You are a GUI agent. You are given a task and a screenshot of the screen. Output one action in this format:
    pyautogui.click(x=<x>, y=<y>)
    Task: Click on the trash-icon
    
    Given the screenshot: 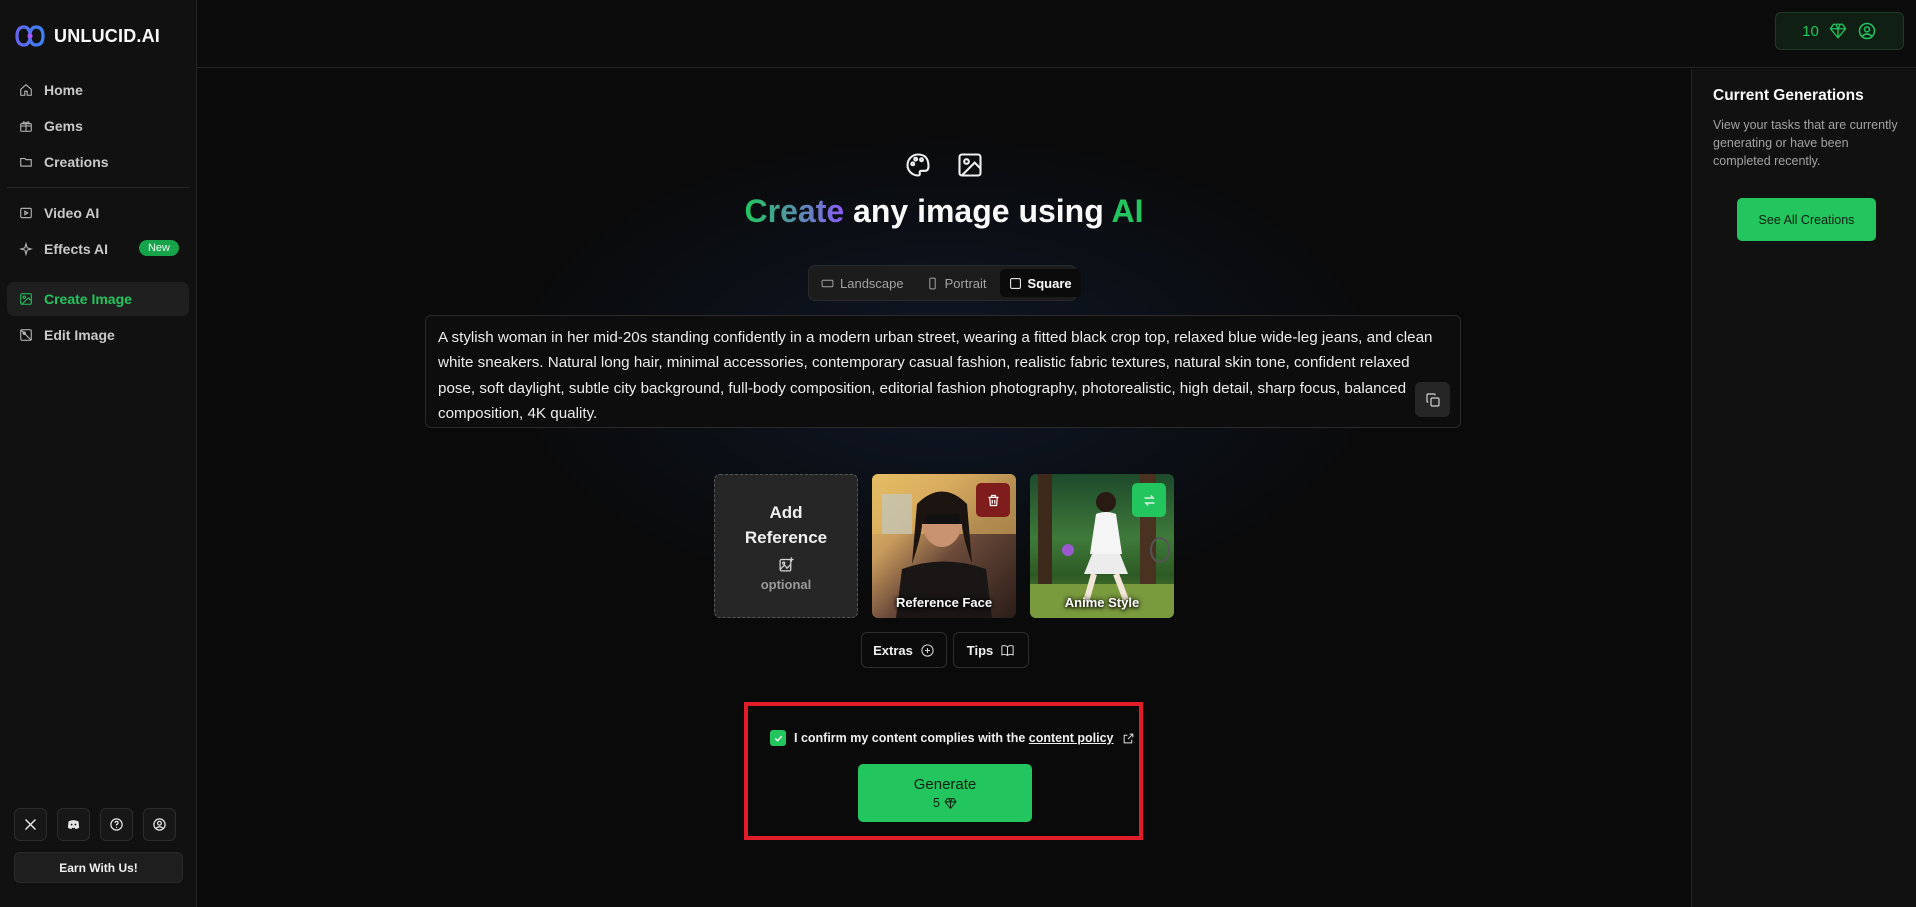 What is the action you would take?
    pyautogui.click(x=993, y=500)
    